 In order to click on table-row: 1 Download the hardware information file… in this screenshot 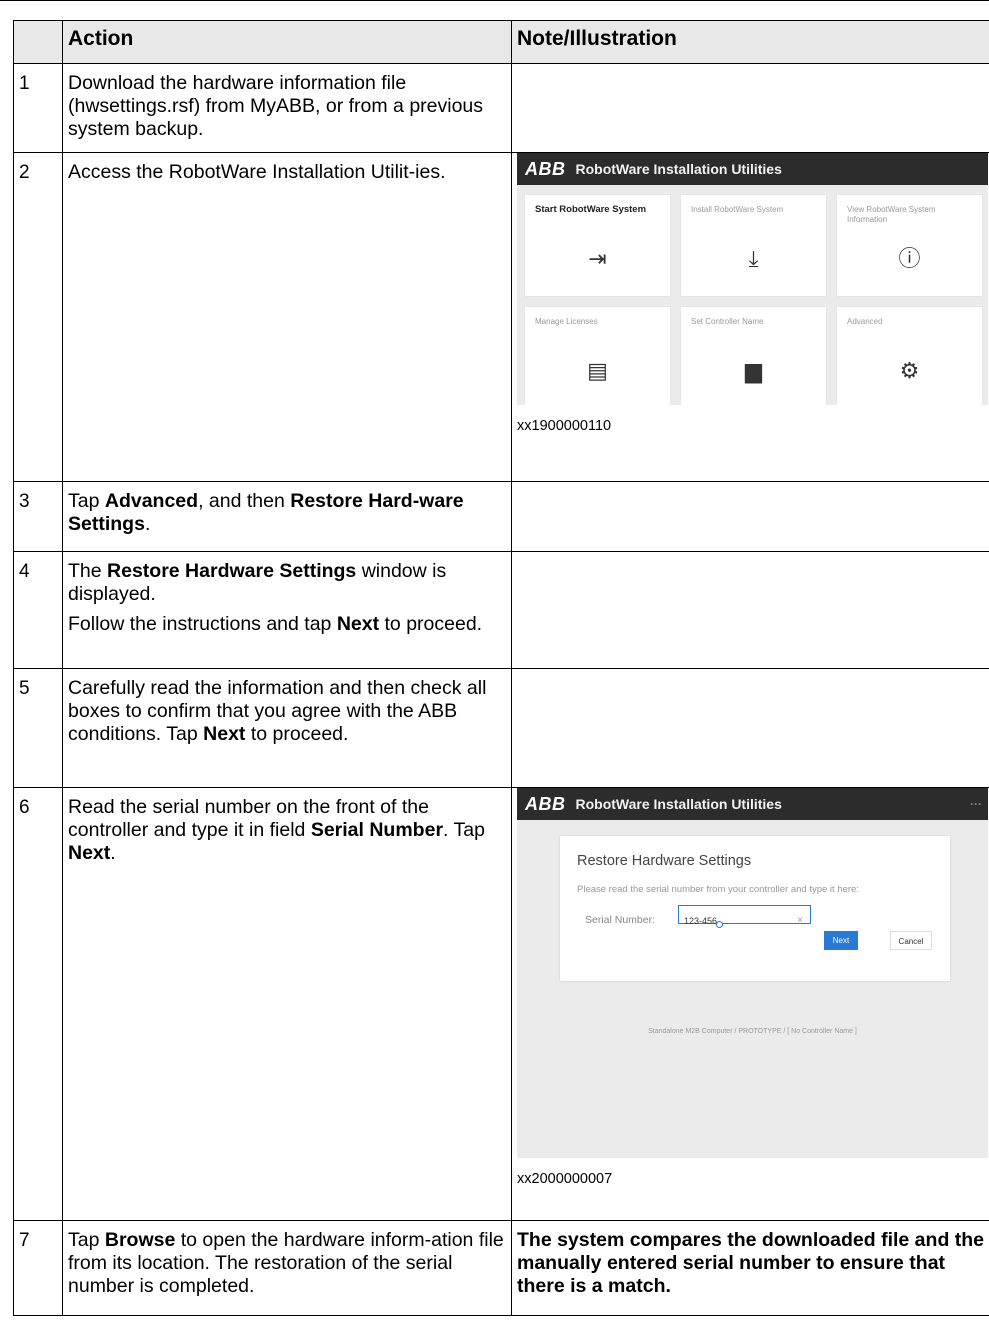, I will do `click(501, 108)`.